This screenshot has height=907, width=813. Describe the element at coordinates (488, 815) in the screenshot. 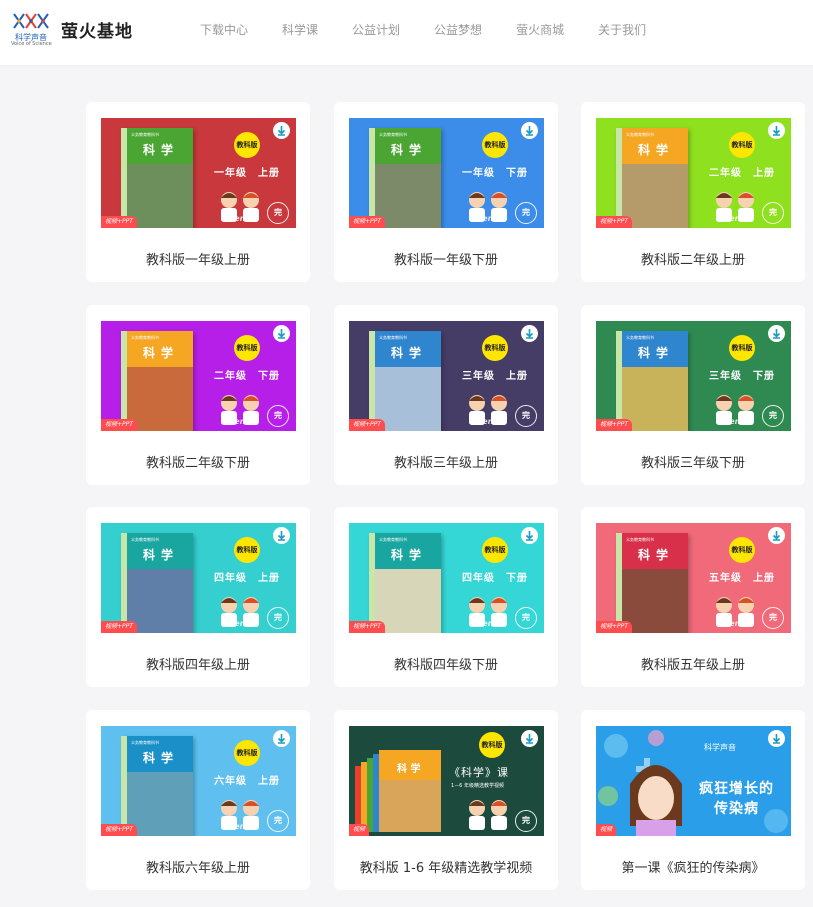

I see `kids-illustration-icon` at that location.